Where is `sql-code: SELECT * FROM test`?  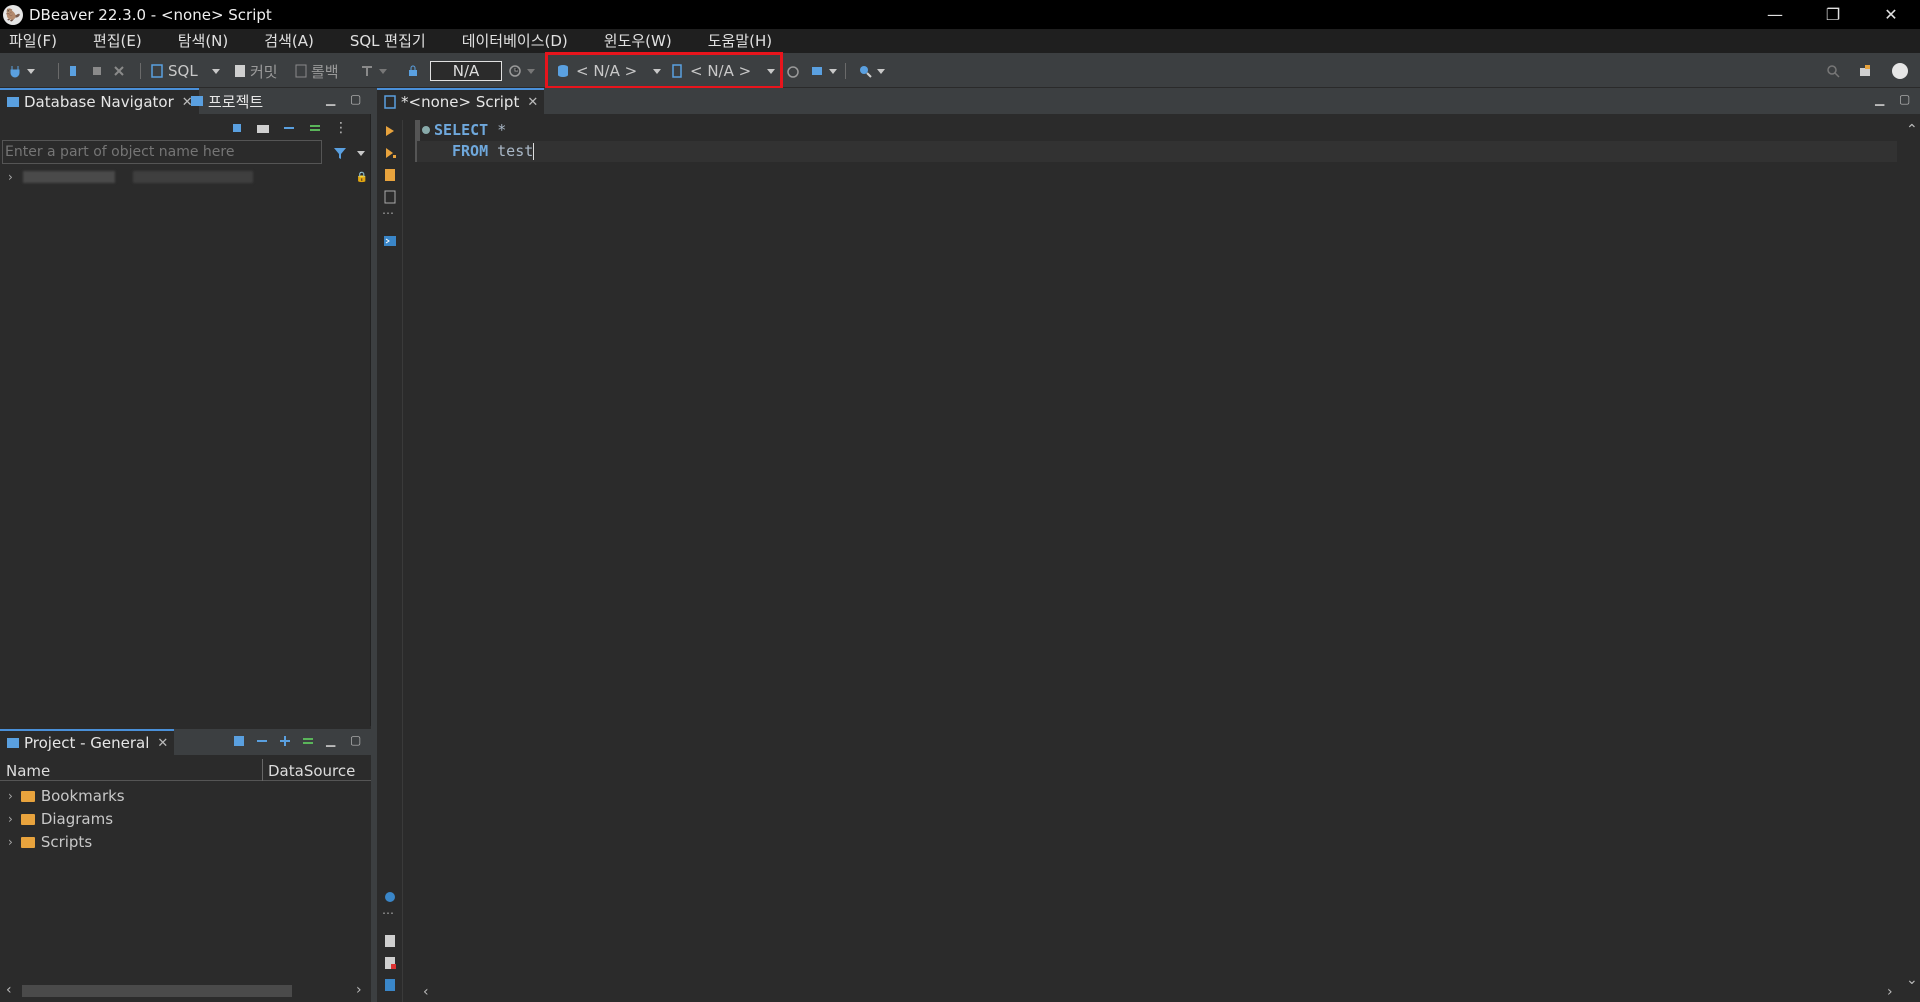 sql-code: SELECT * FROM test is located at coordinates (478, 141).